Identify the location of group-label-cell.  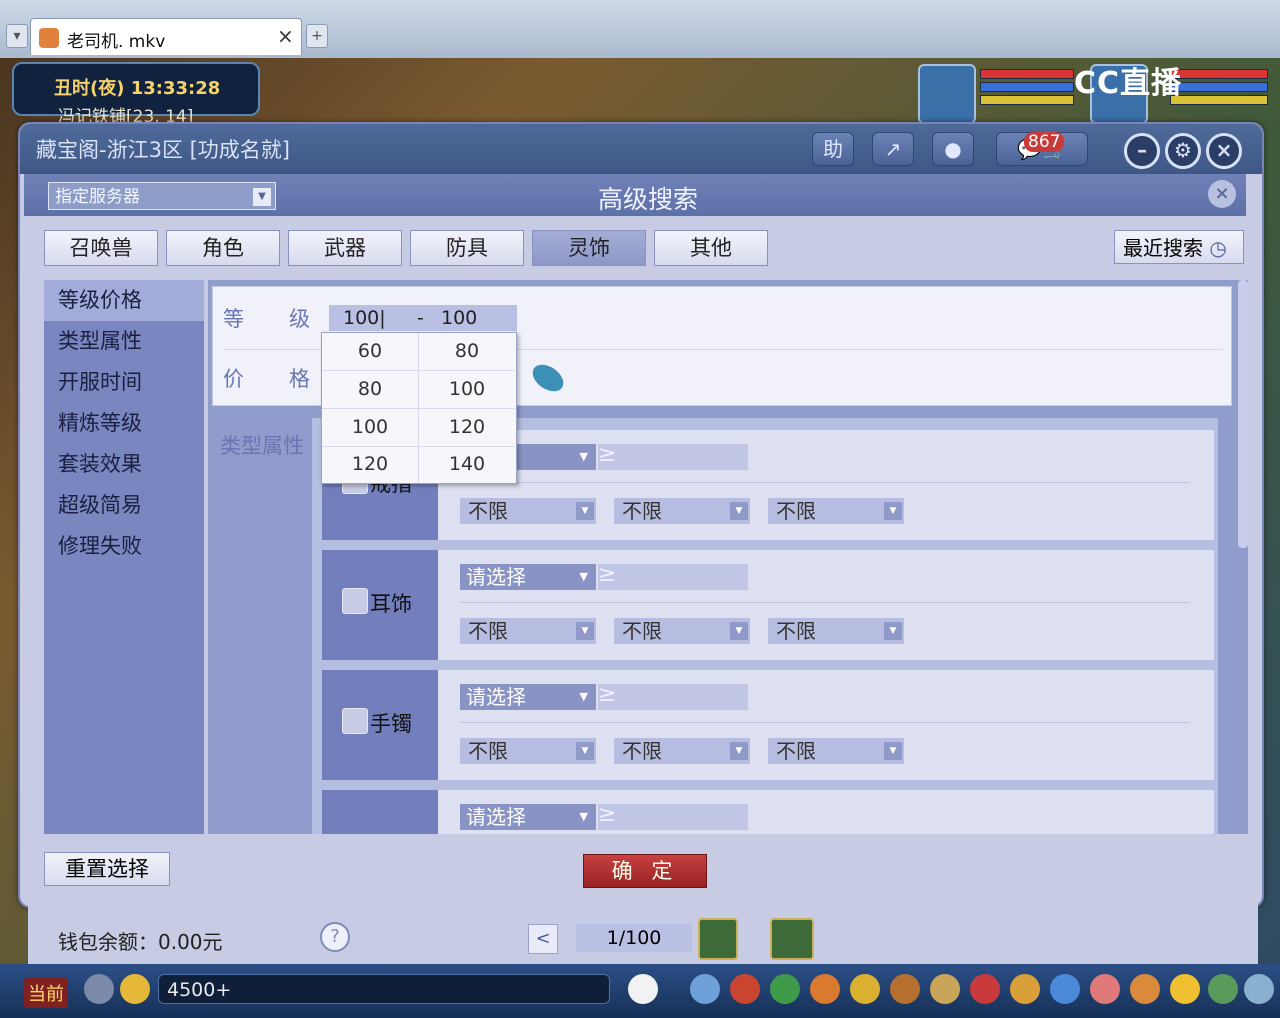
(380, 812).